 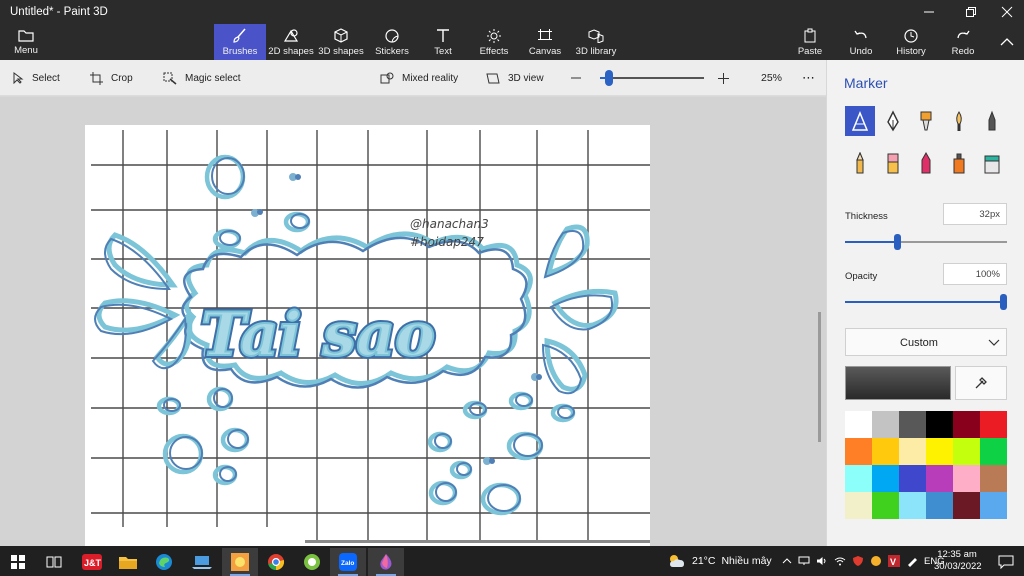 What do you see at coordinates (929, 12) in the screenshot?
I see `minimize-icon` at bounding box center [929, 12].